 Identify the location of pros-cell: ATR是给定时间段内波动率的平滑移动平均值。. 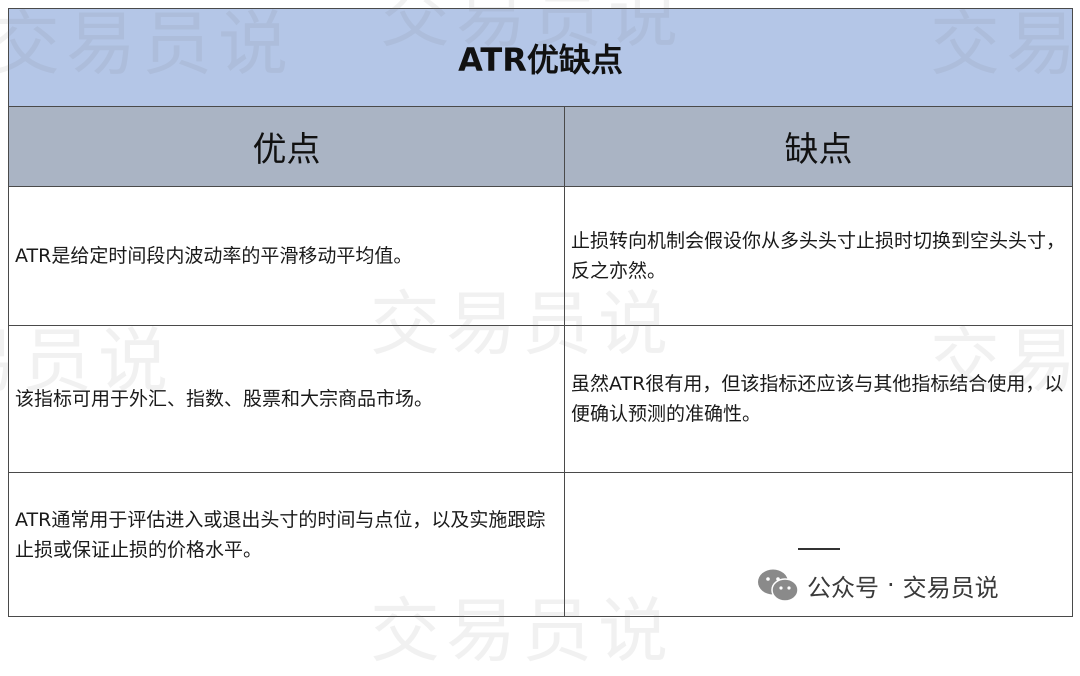
(286, 256).